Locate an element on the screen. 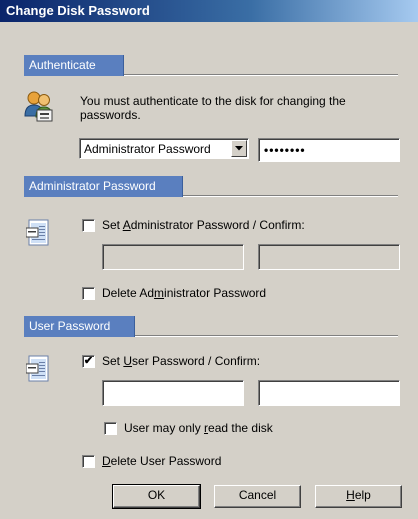  help-button-label: elp is located at coordinates (362, 495).